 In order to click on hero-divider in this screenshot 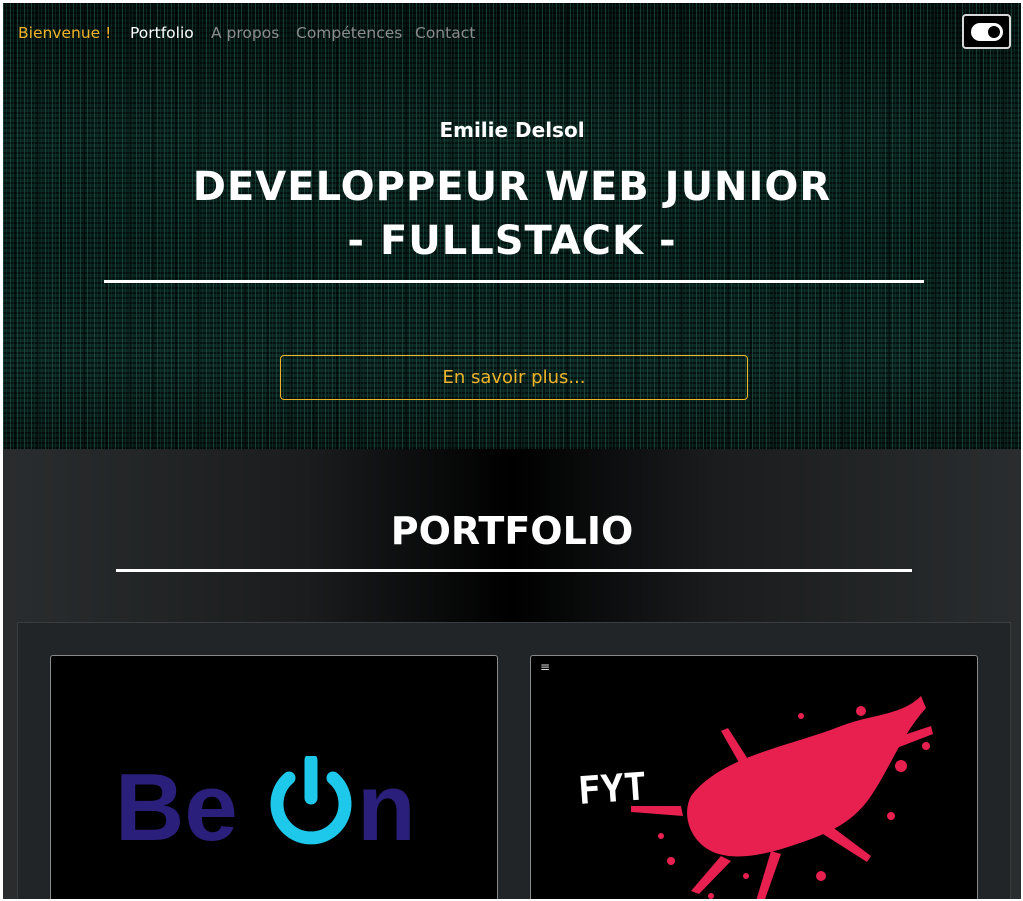, I will do `click(514, 281)`.